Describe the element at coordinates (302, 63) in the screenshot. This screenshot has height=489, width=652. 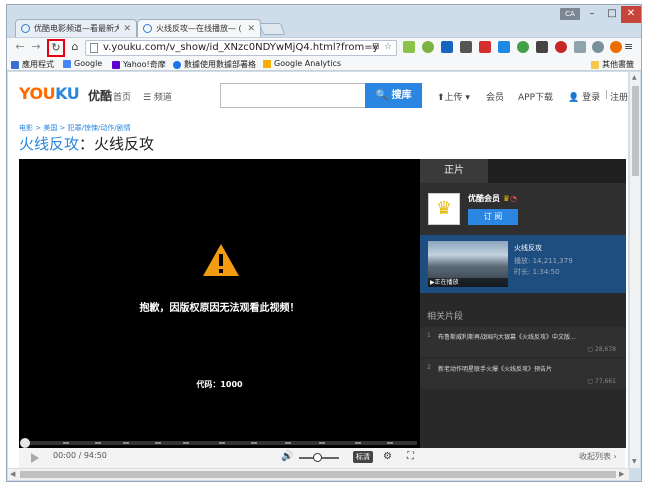
I see `bookmark-analytics: Google Analytics` at that location.